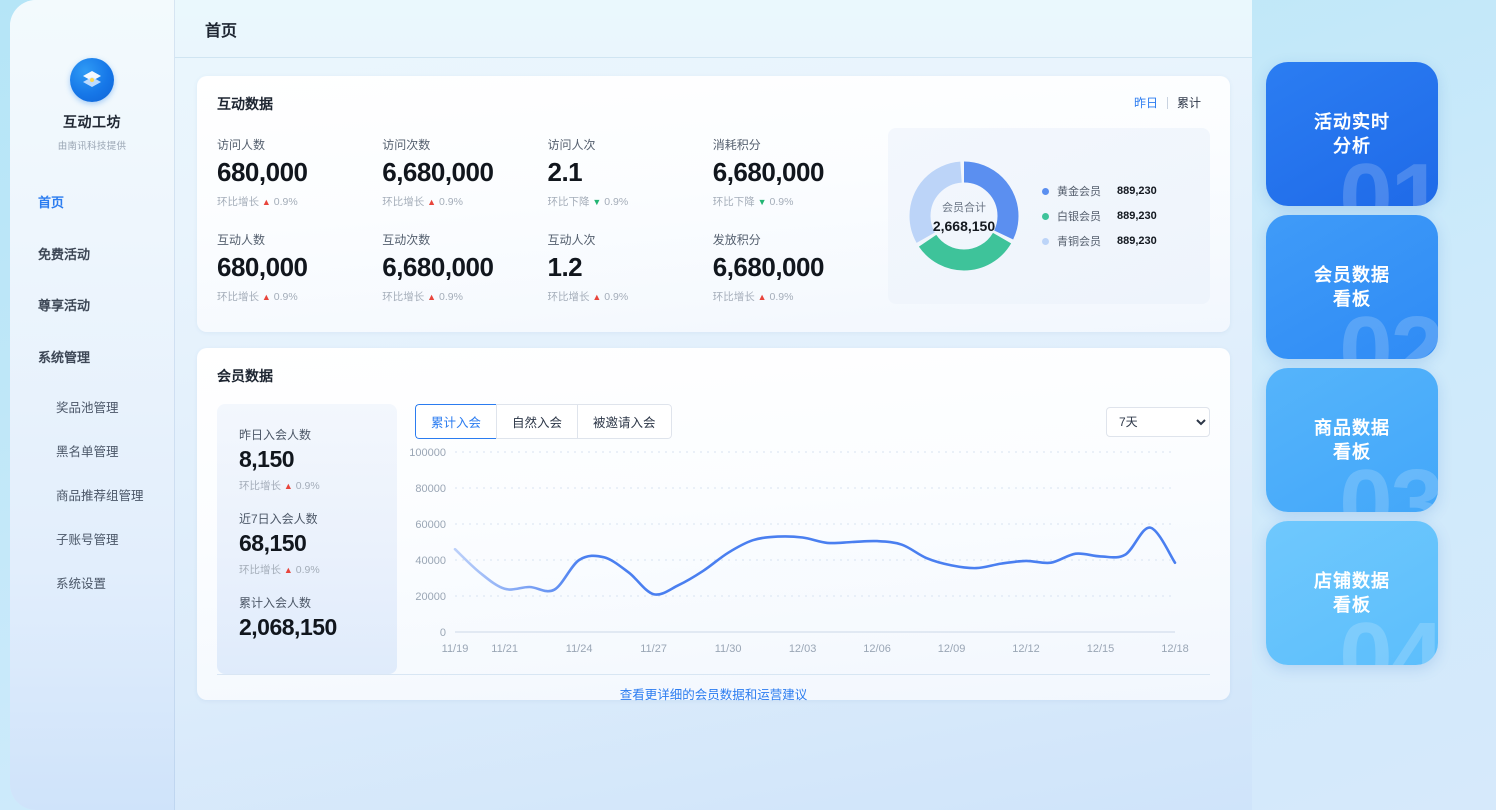 The height and width of the screenshot is (810, 1496). What do you see at coordinates (795, 172) in the screenshot?
I see `stat-cell: 消耗积分 6,680,000 环比下降 ▼ 0.9%` at bounding box center [795, 172].